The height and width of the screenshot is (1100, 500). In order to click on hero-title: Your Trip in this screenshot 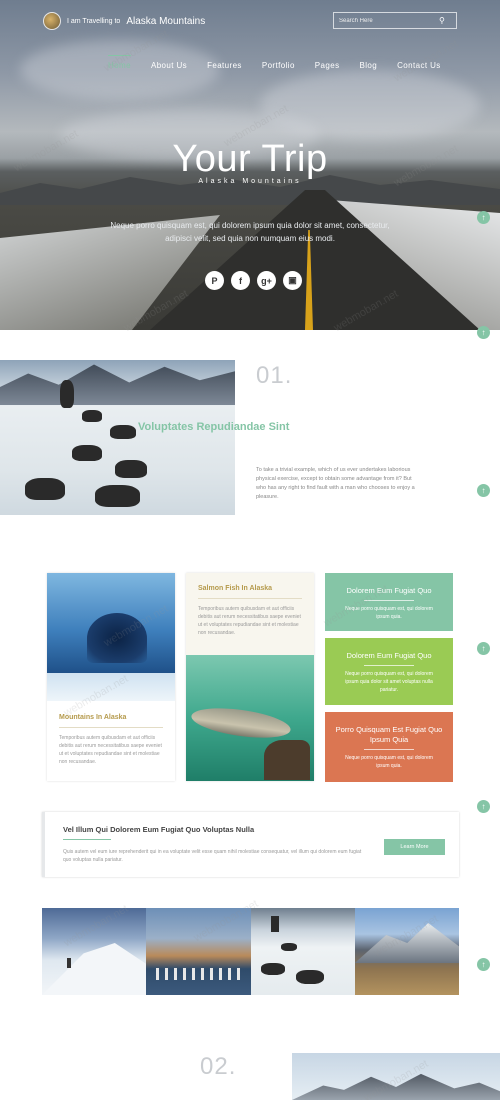, I will do `click(250, 159)`.